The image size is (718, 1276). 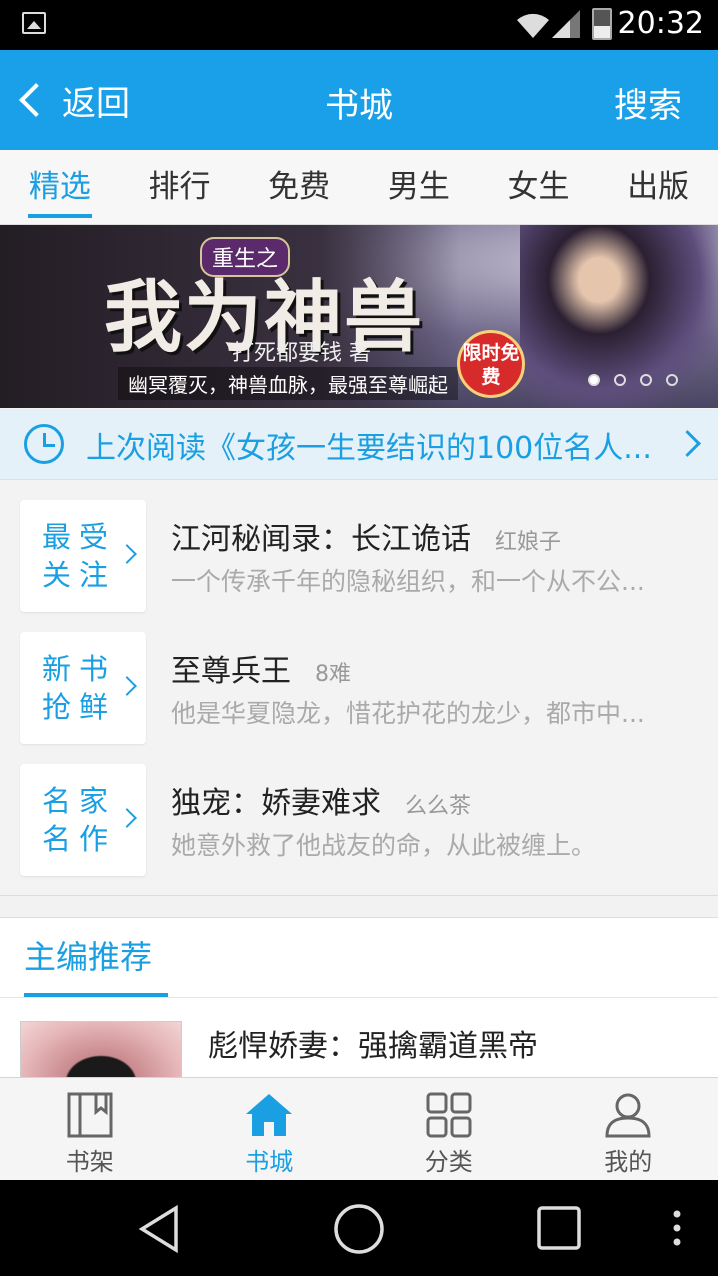 What do you see at coordinates (677, 1228) in the screenshot?
I see `overflow-menu-icon` at bounding box center [677, 1228].